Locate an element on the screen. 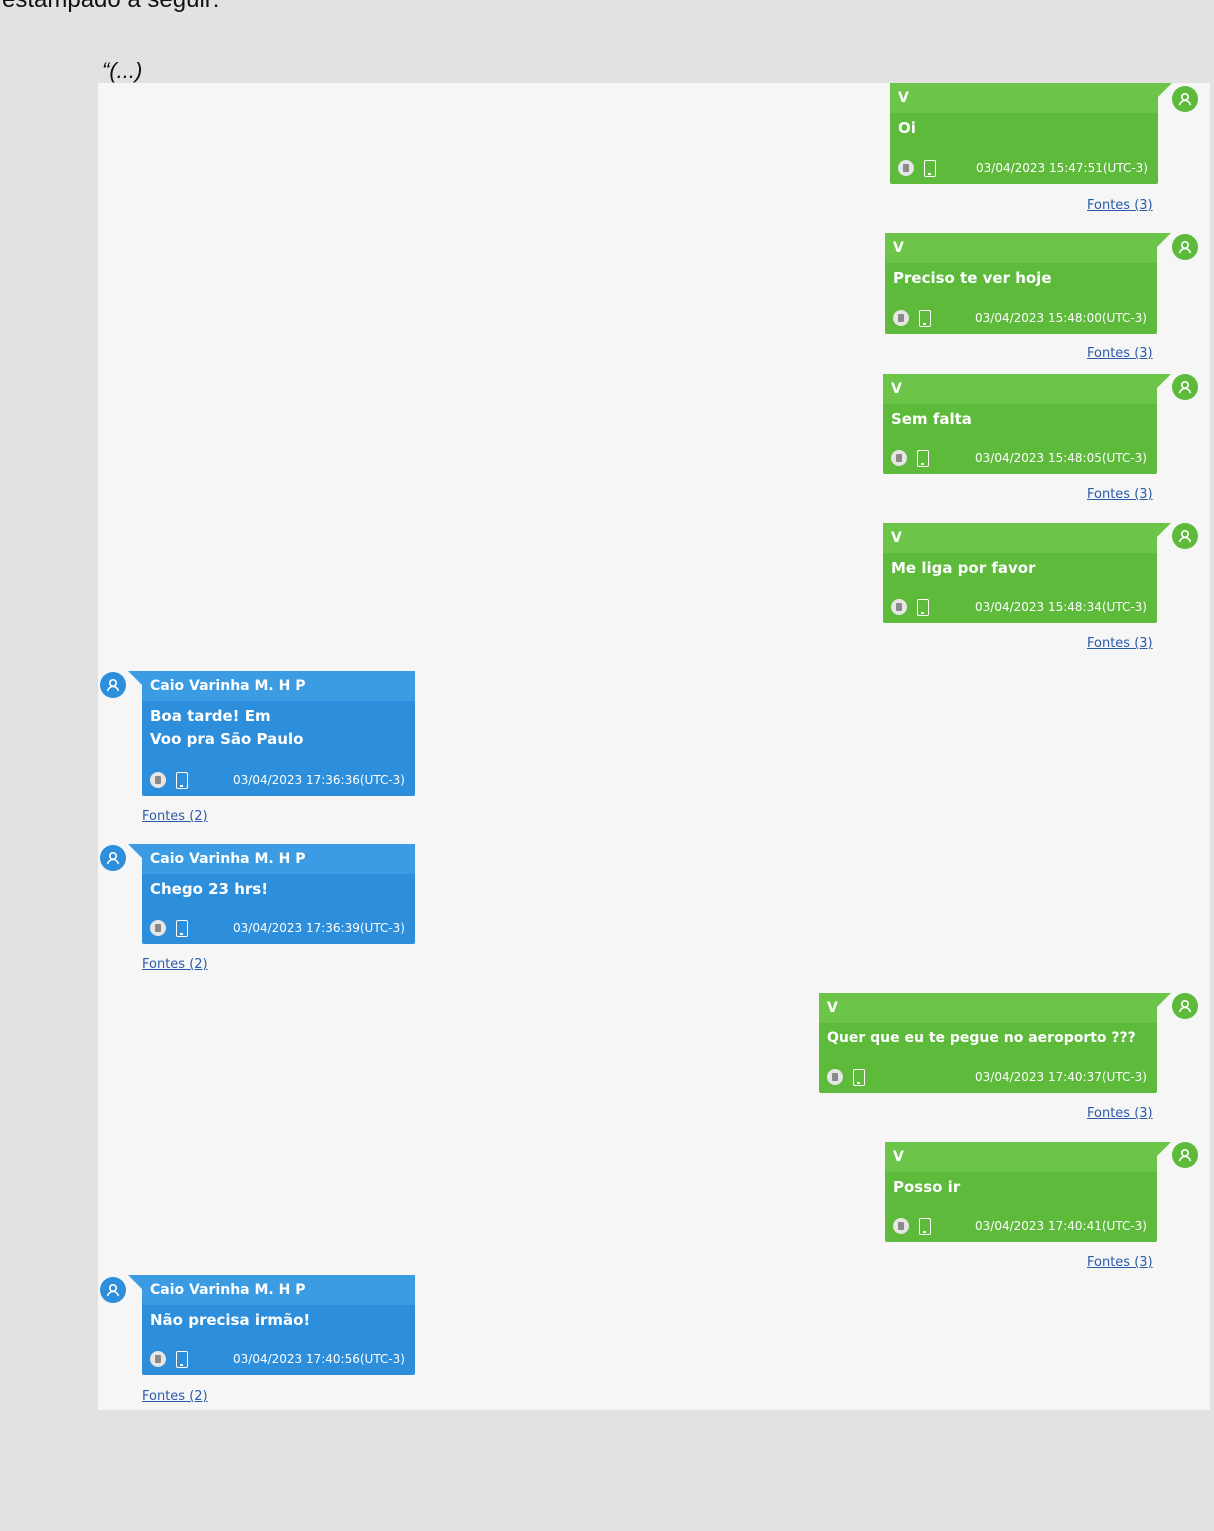  message-meta: 03/04/2023 17:40:41(UTC-3) is located at coordinates (1020, 1226).